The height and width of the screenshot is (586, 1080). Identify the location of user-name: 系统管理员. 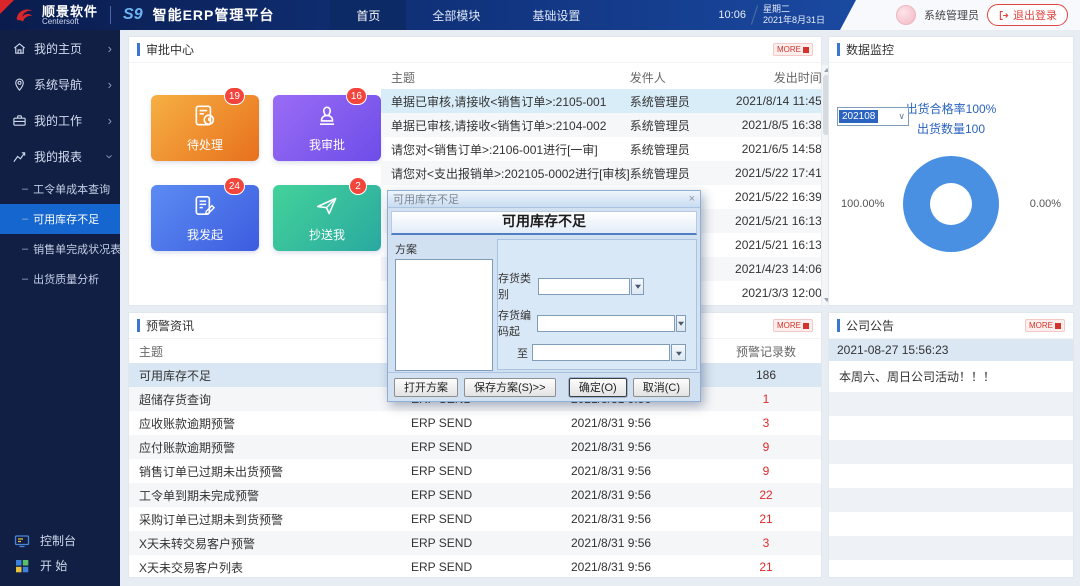
(951, 16).